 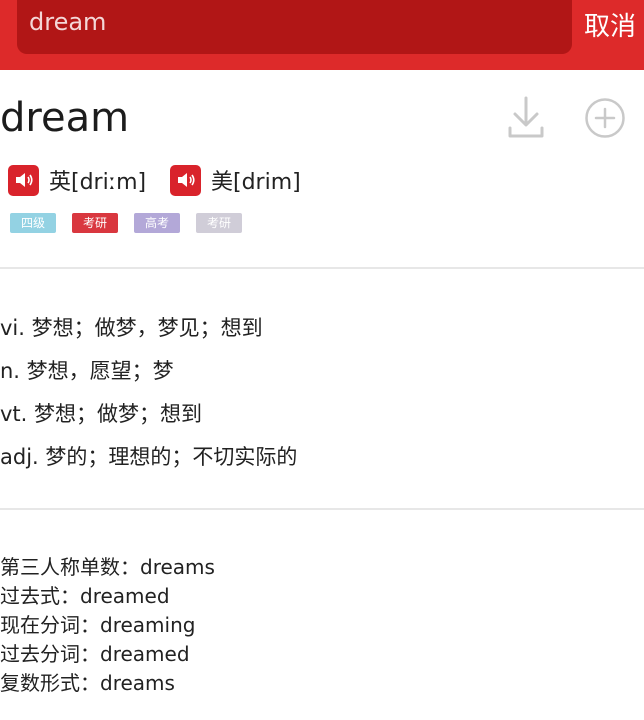 I want to click on definition-line: vi. 梦想；做梦，梦见；想到, so click(x=131, y=328).